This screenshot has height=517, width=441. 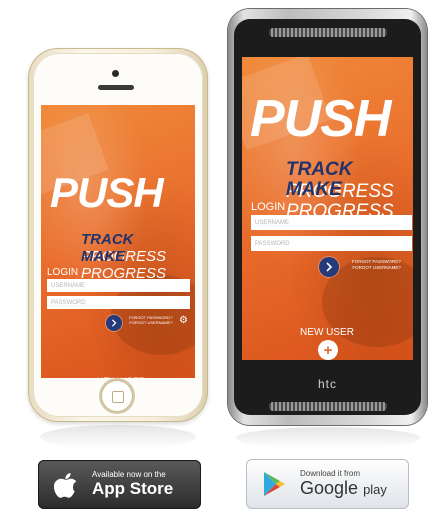 I want to click on bottom-speaker-grille, so click(x=328, y=406).